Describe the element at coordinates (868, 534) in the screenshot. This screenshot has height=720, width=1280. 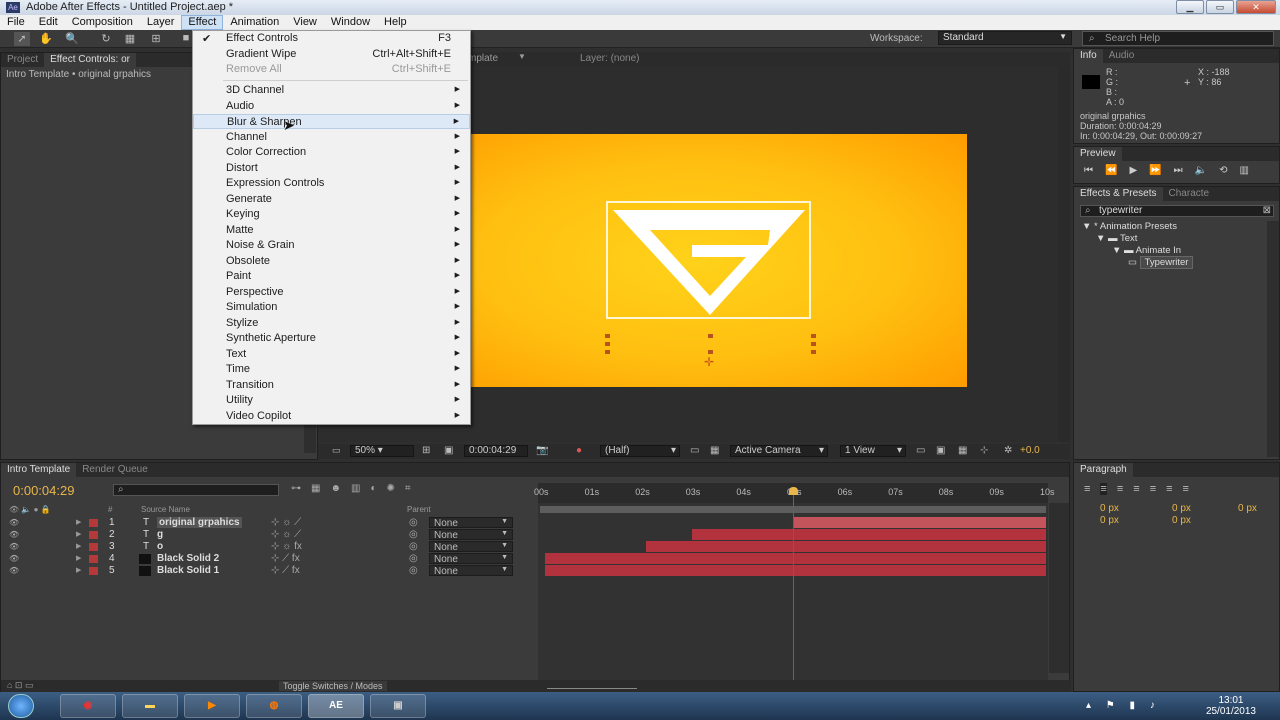
I see `layer-duration-bar` at that location.